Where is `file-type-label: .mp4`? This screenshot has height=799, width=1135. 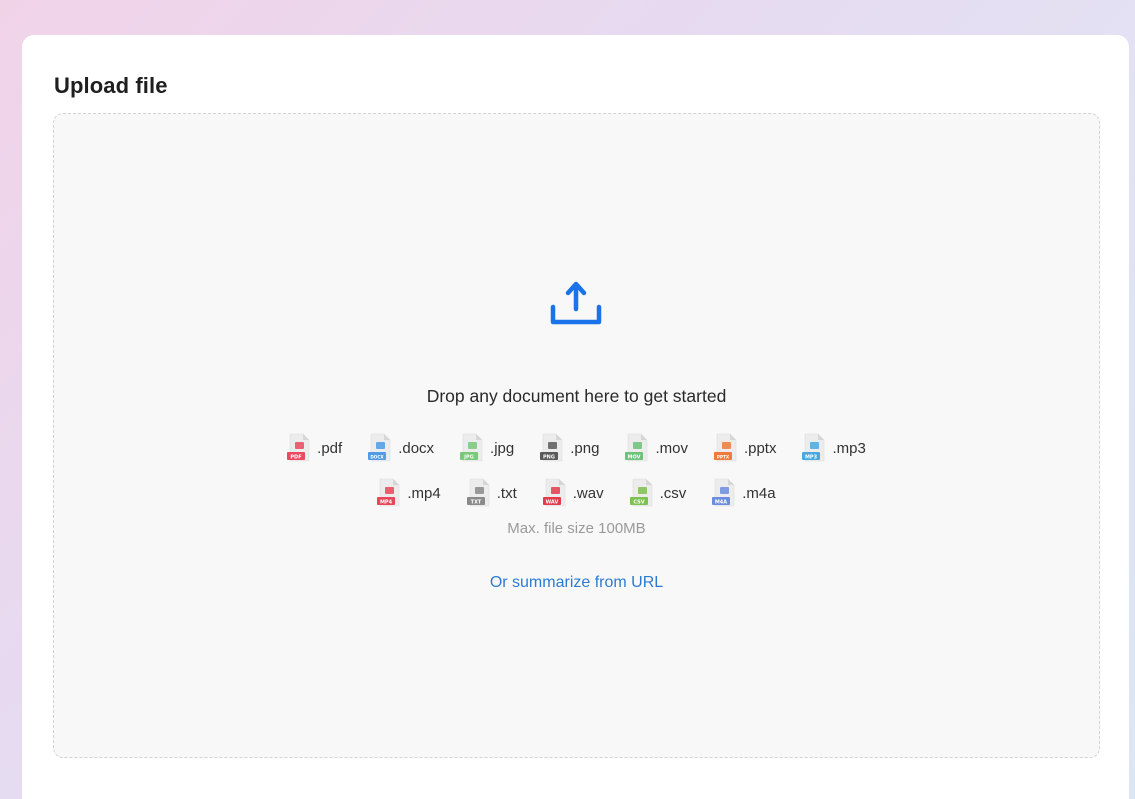
file-type-label: .mp4 is located at coordinates (424, 493).